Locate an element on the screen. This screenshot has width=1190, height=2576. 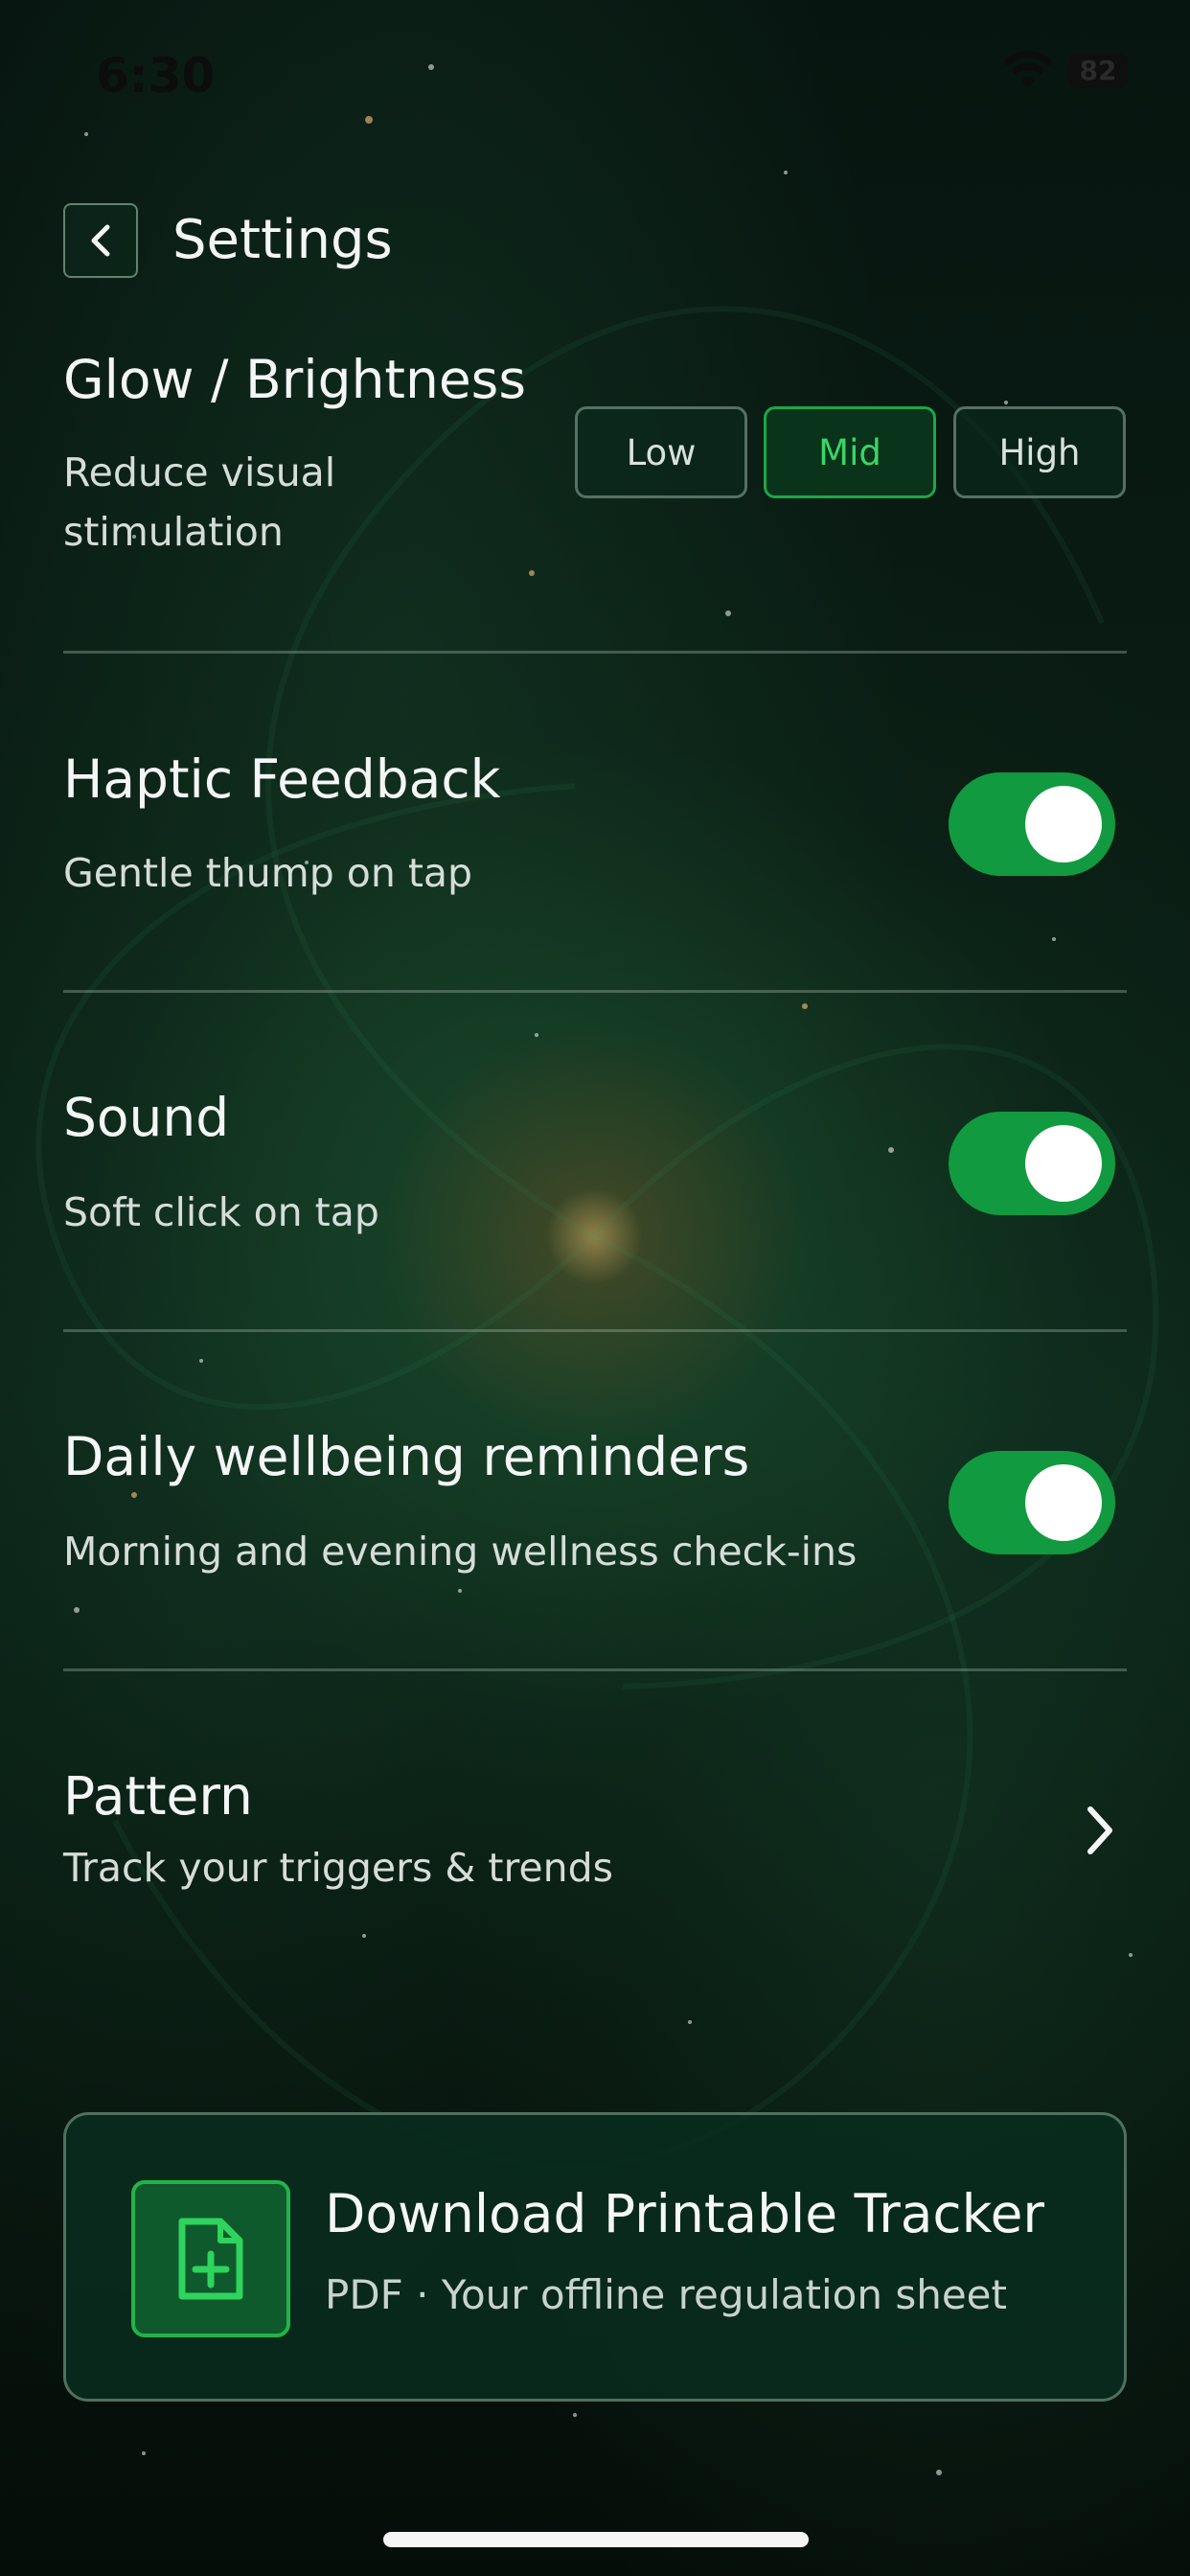
glow-option-mid: Mid is located at coordinates (850, 452).